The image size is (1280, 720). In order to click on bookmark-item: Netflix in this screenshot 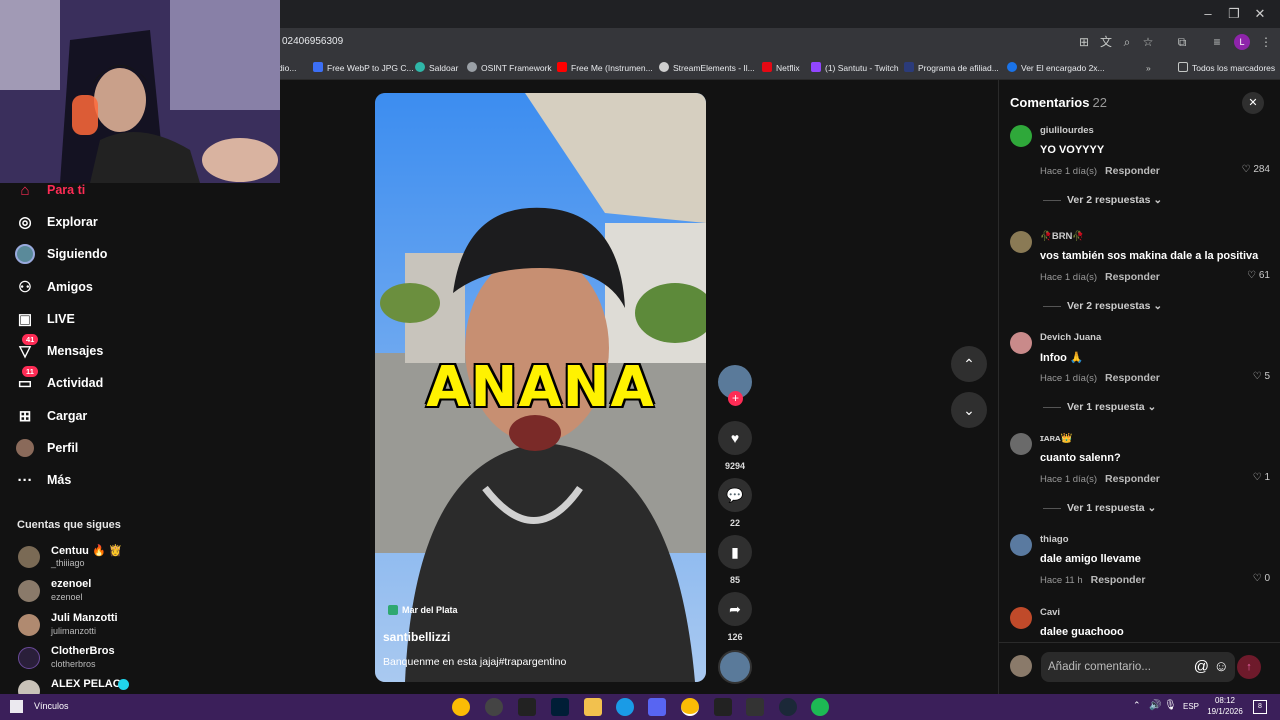, I will do `click(781, 68)`.